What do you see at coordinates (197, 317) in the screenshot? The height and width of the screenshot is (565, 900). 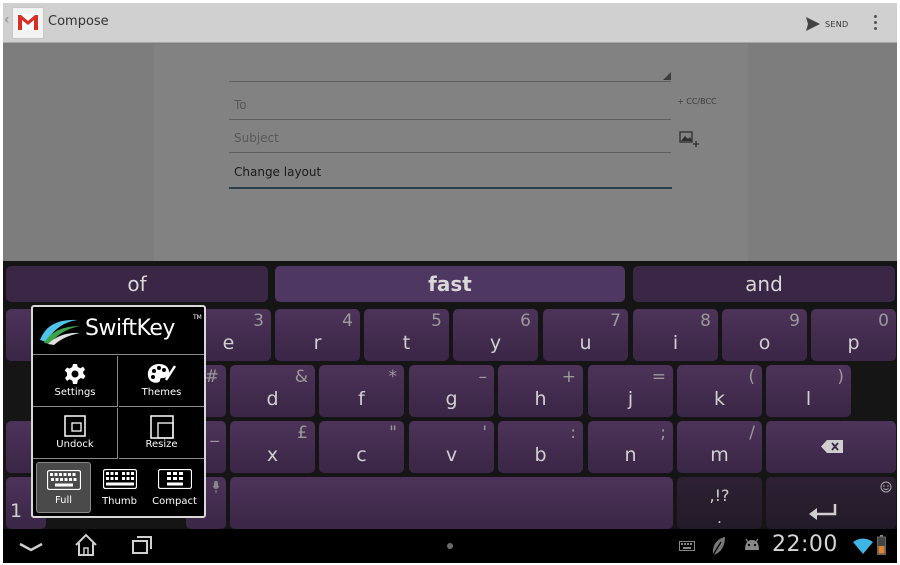 I see `trademark-mark: TM` at bounding box center [197, 317].